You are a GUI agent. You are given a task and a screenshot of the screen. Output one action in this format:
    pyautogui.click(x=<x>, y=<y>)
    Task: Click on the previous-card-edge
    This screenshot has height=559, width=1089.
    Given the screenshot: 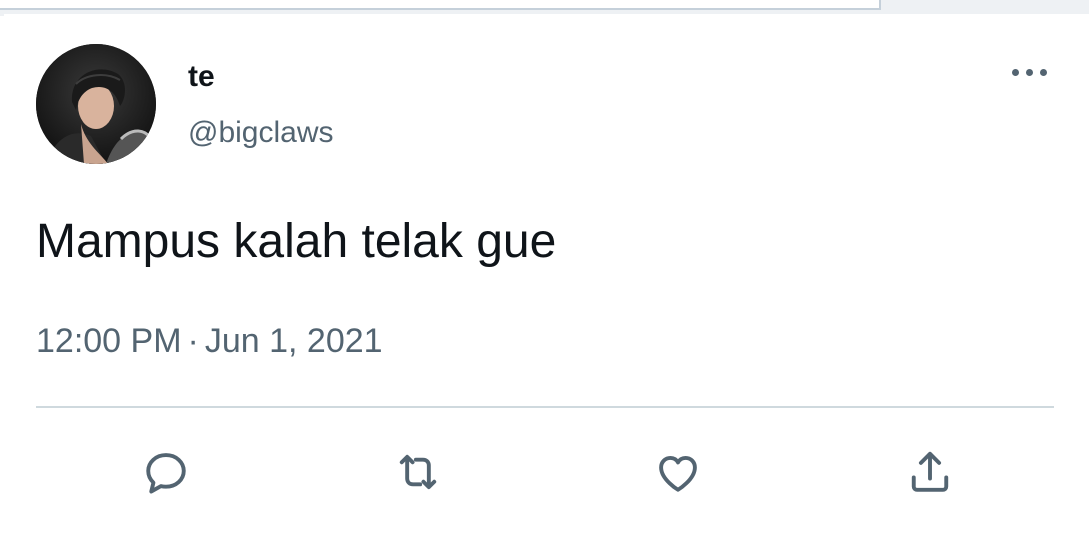 What is the action you would take?
    pyautogui.click(x=440, y=5)
    